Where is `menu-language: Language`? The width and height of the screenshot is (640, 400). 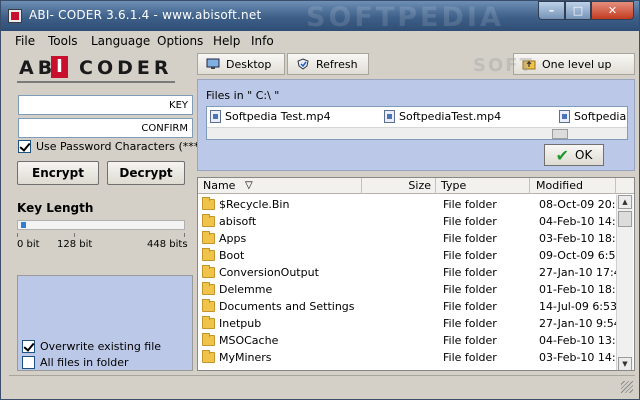
menu-language: Language is located at coordinates (120, 41).